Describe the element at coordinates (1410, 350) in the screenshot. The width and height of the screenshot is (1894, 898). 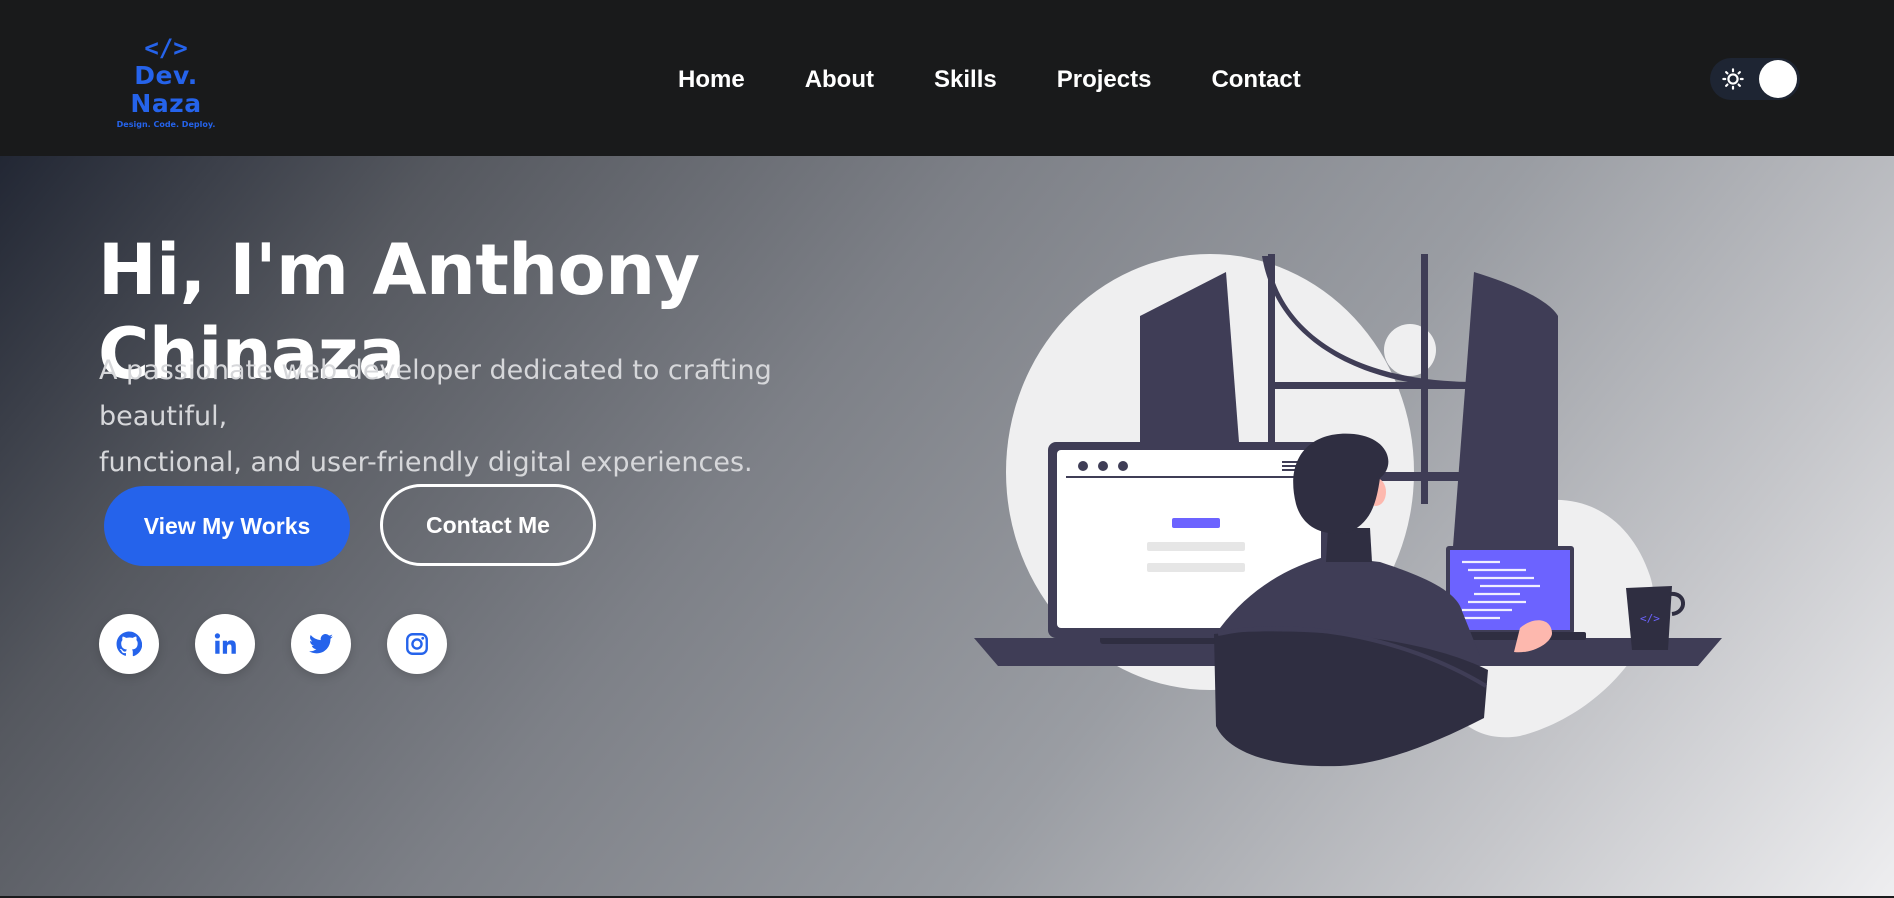
I see `illustration-moon` at that location.